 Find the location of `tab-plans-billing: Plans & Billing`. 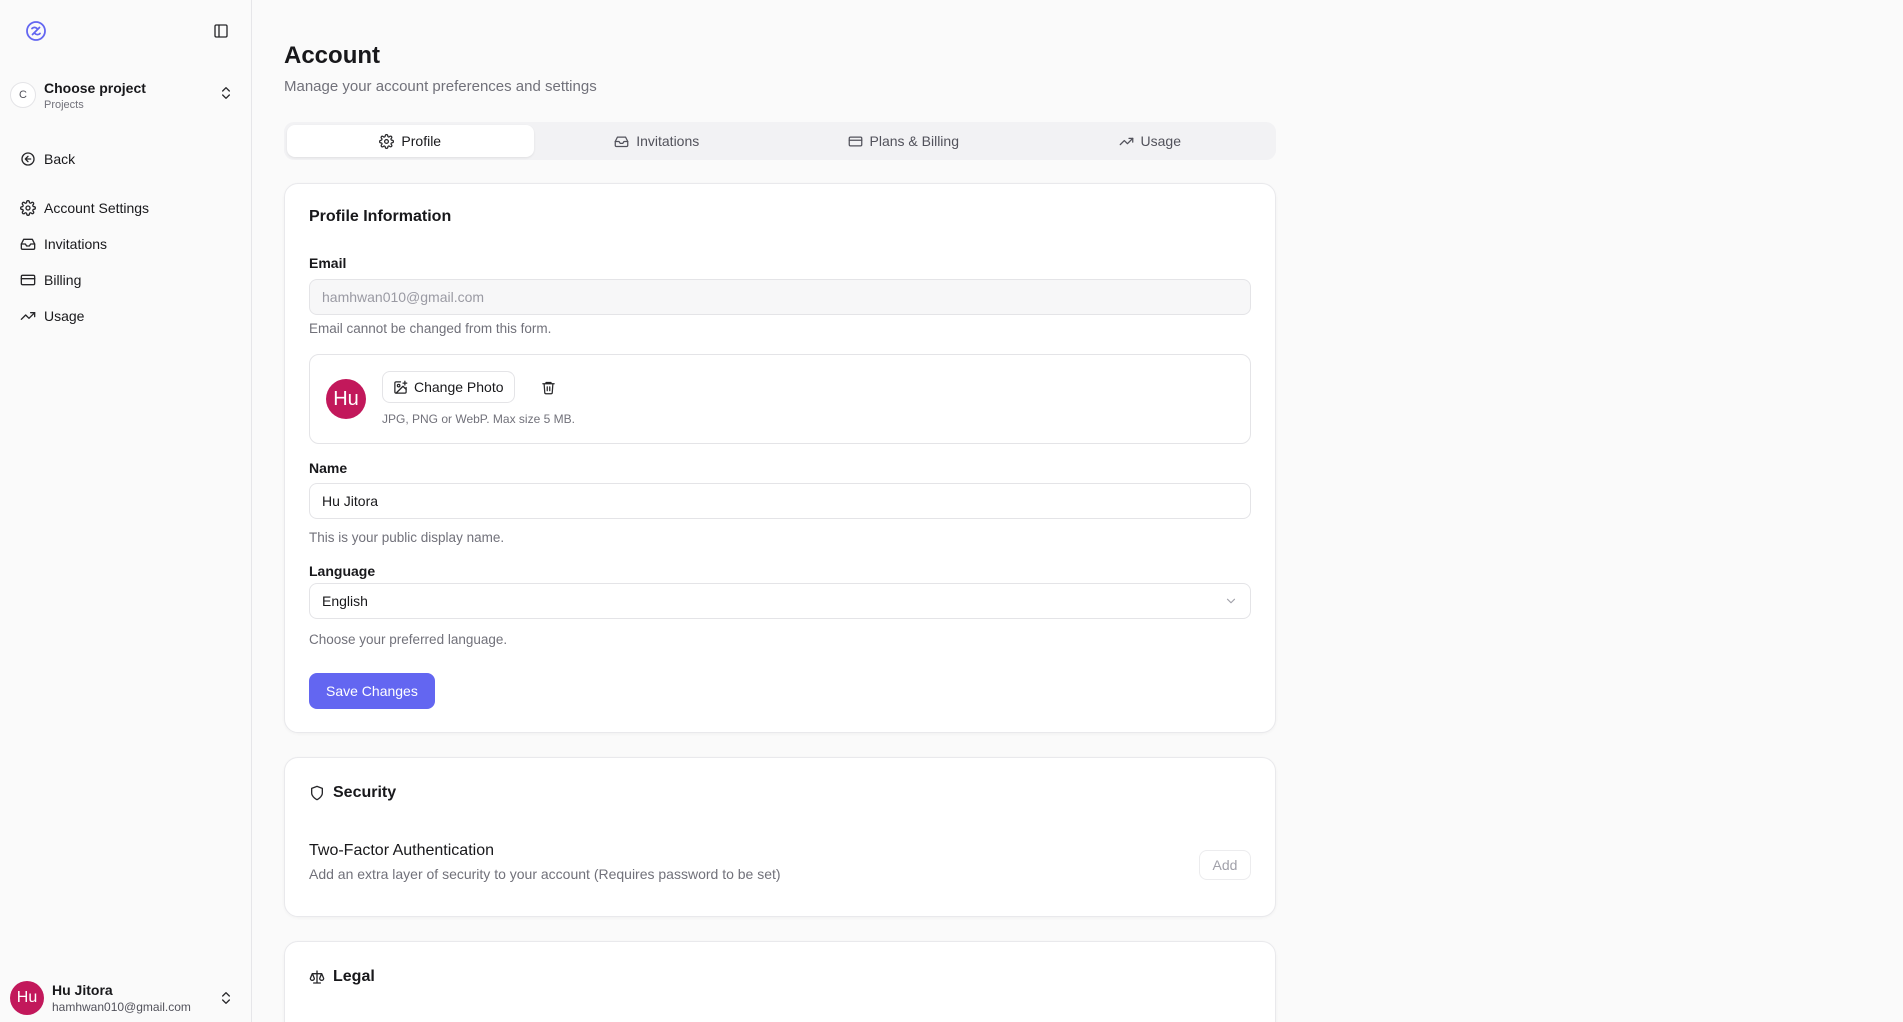

tab-plans-billing: Plans & Billing is located at coordinates (903, 141).